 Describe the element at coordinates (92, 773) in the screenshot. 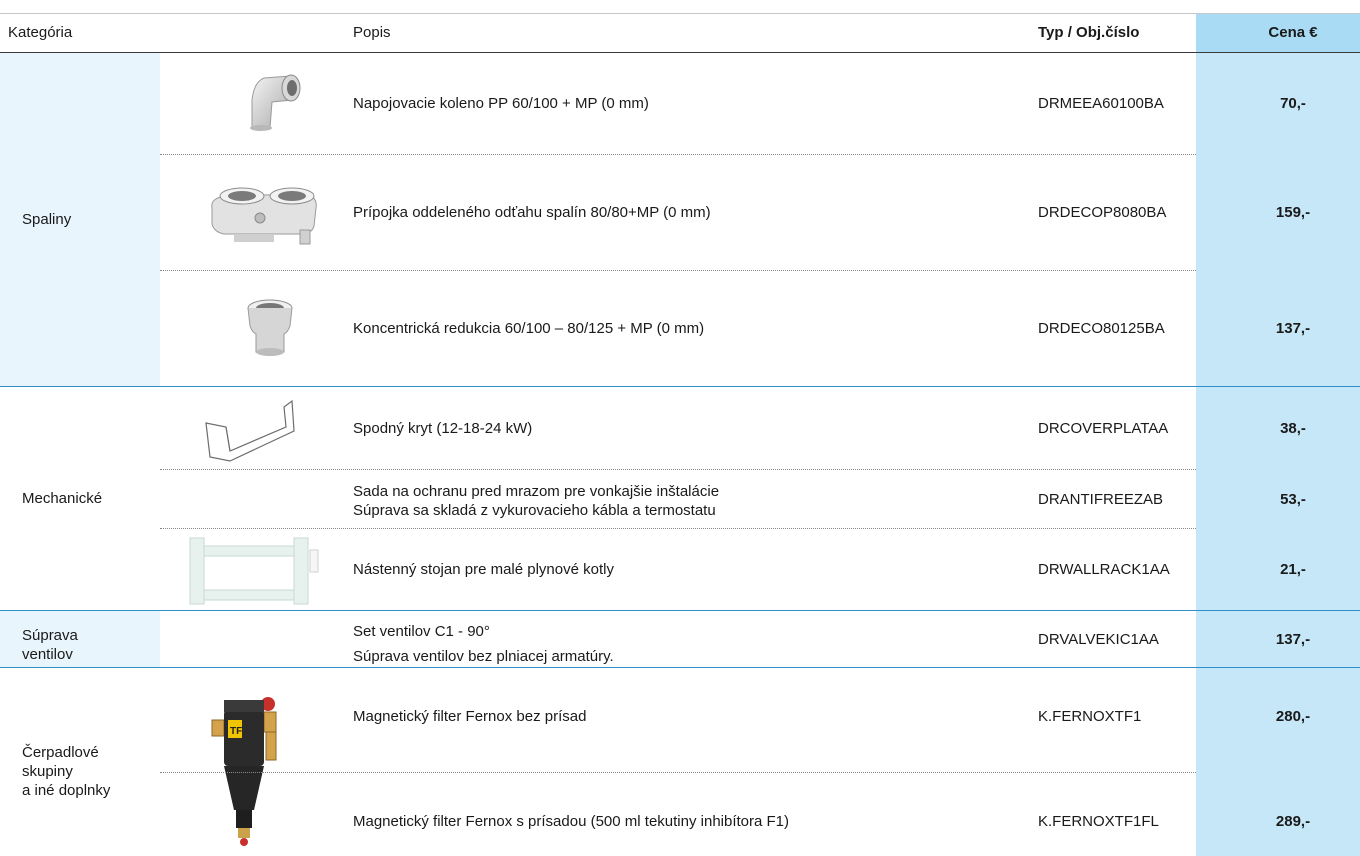

I see `category-cerpadlove-skupiny: Čerpadlové skupiny a iné doplnky` at that location.